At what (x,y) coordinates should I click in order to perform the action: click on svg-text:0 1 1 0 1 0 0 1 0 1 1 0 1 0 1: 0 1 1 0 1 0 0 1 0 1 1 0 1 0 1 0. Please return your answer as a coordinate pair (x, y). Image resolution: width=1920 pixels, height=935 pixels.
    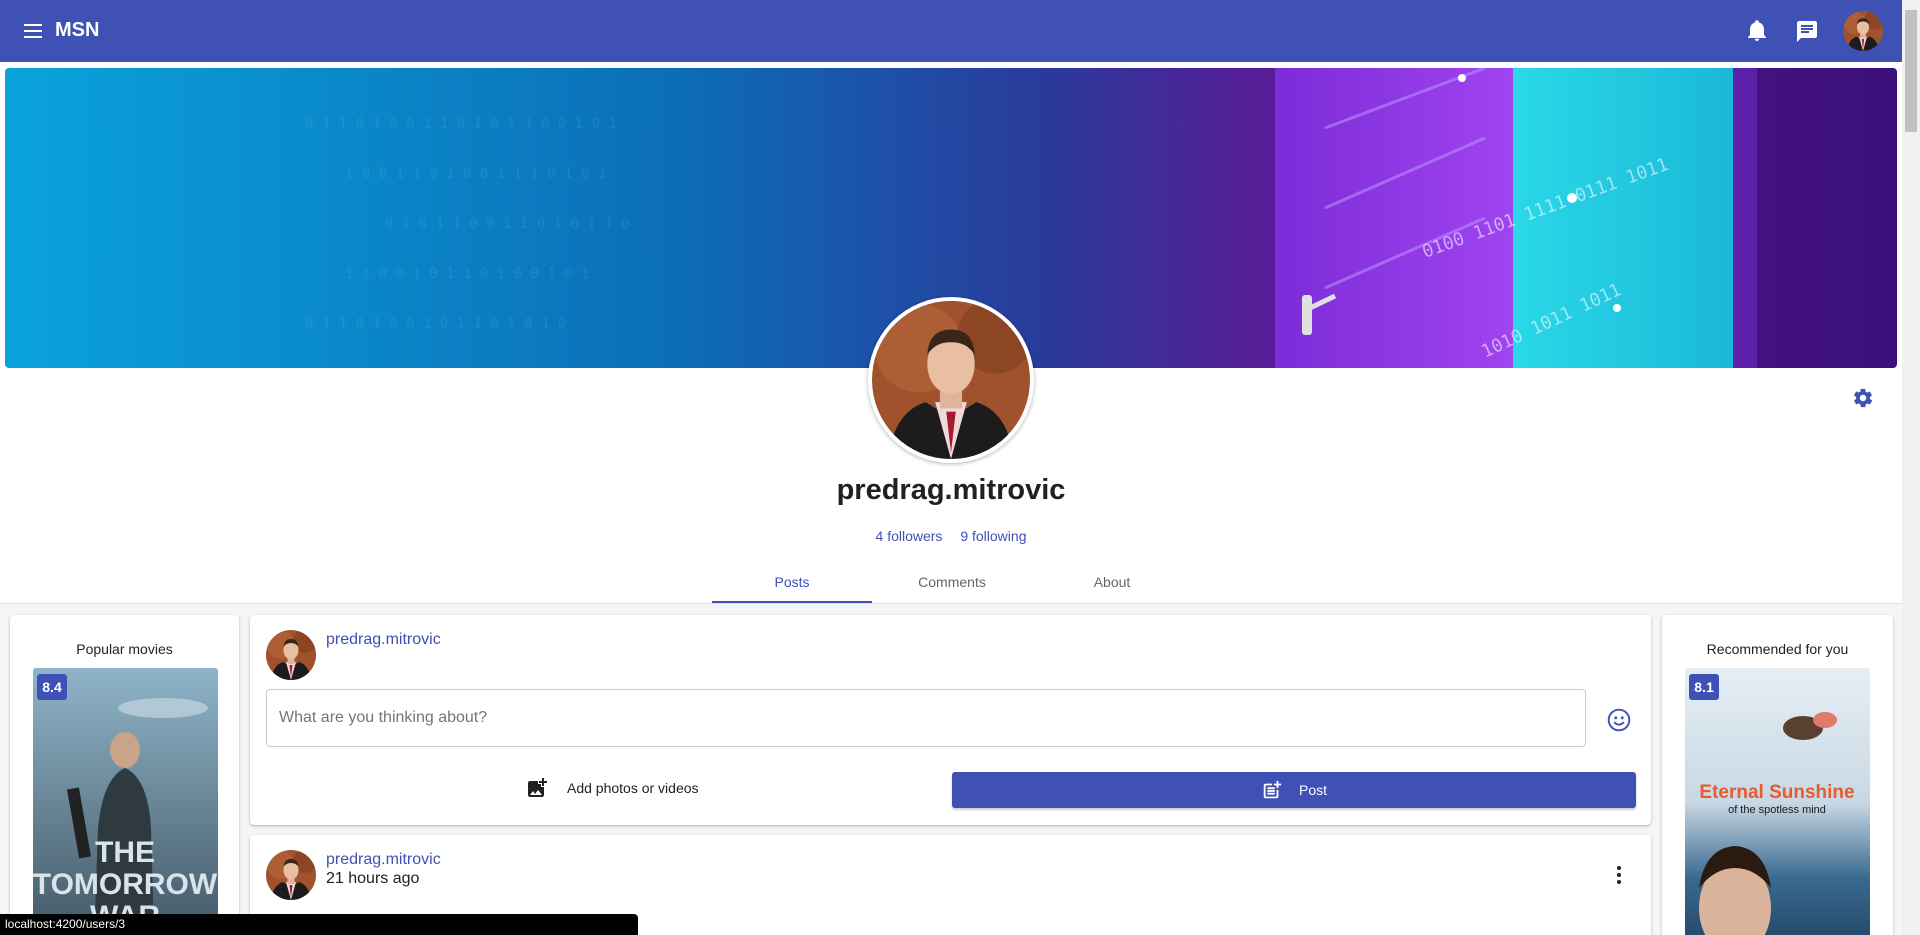
    Looking at the image, I should click on (435, 324).